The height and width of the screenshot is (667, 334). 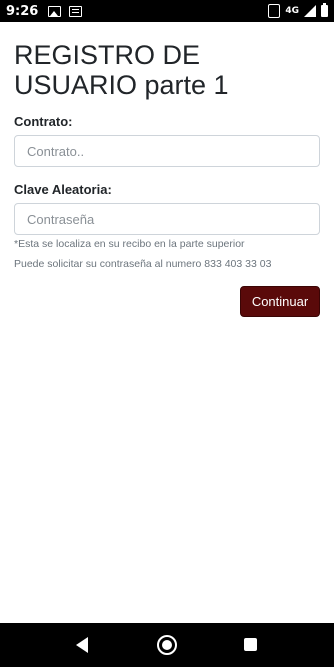 I want to click on network-type: 4G, so click(x=292, y=11).